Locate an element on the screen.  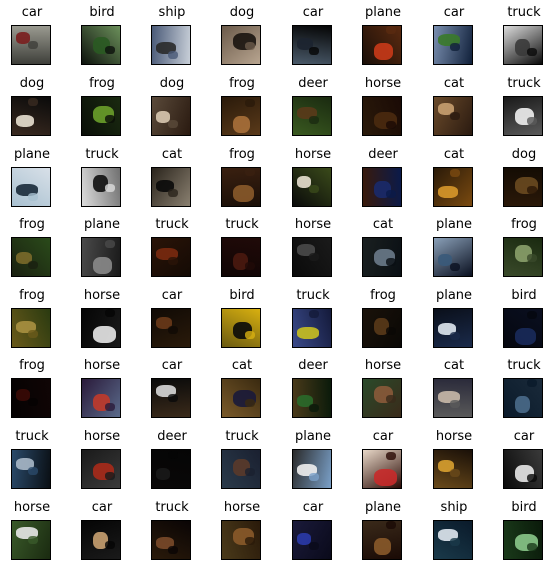
image-label: dog is located at coordinates (242, 12).